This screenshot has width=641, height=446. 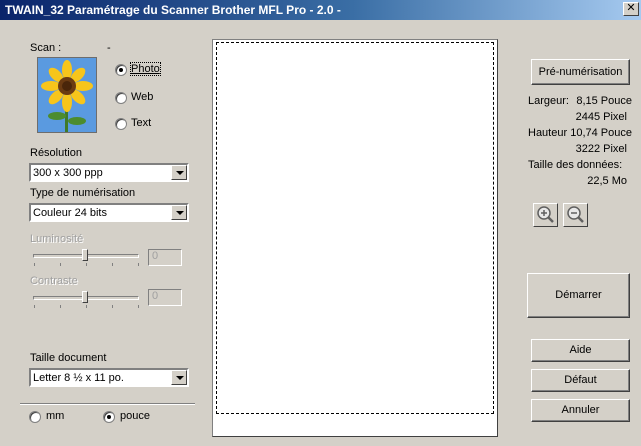 What do you see at coordinates (548, 101) in the screenshot?
I see `width-label: Largeur:` at bounding box center [548, 101].